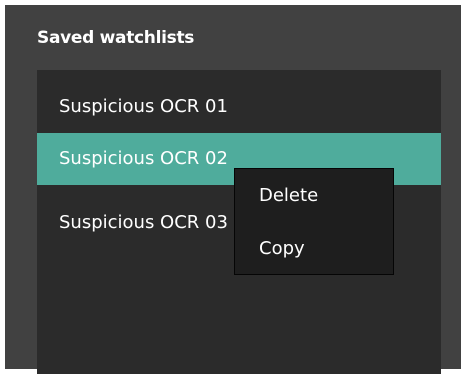  I want to click on panel-title: Saved watchlists, so click(116, 38).